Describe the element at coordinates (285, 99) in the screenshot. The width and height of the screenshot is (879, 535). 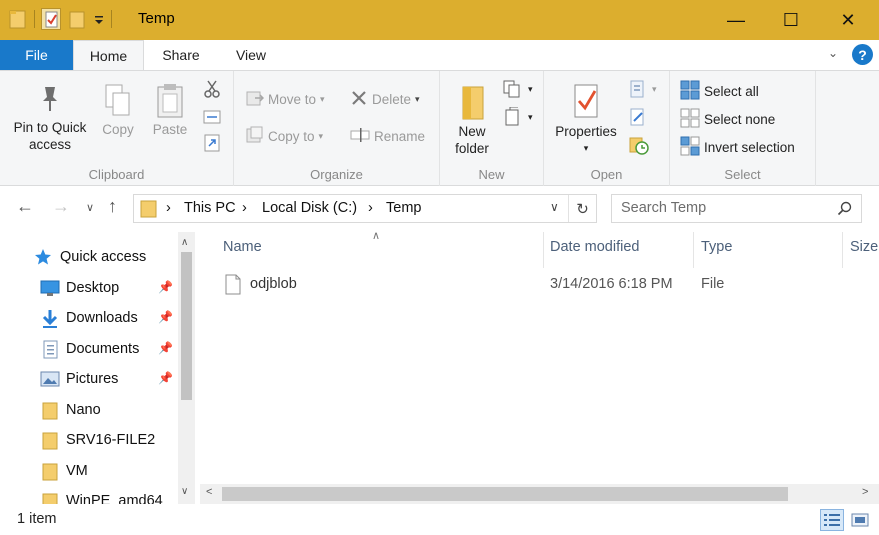
I see `move-to-button: Move to ▾` at that location.